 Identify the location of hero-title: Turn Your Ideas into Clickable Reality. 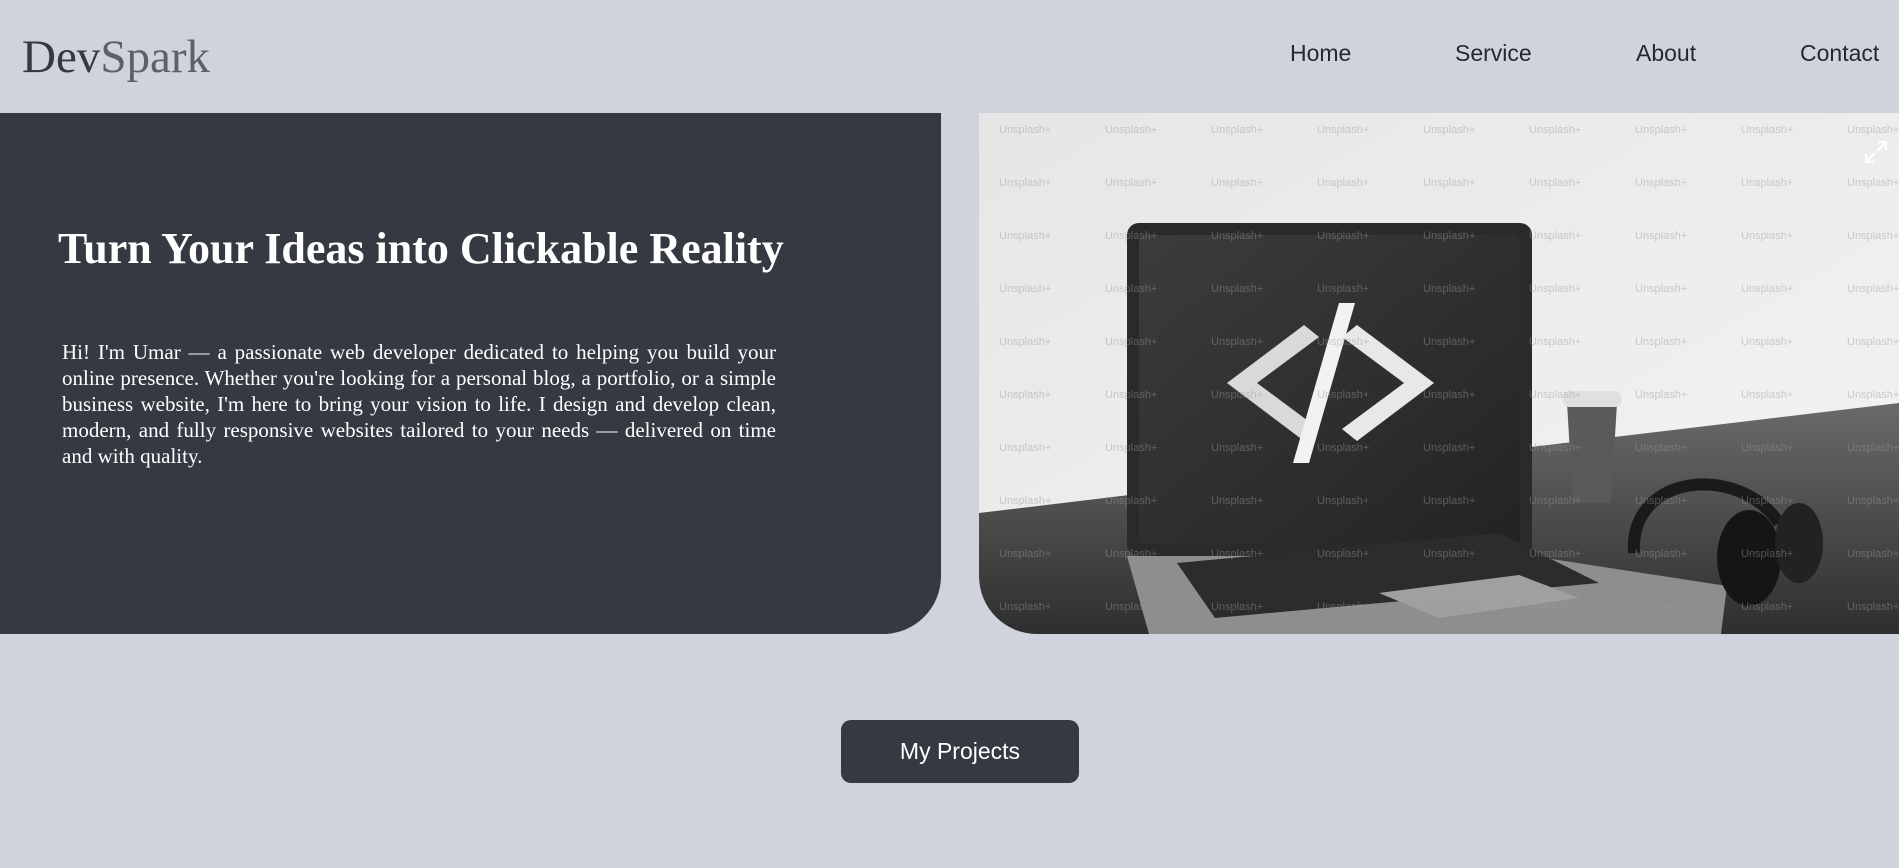
(421, 248).